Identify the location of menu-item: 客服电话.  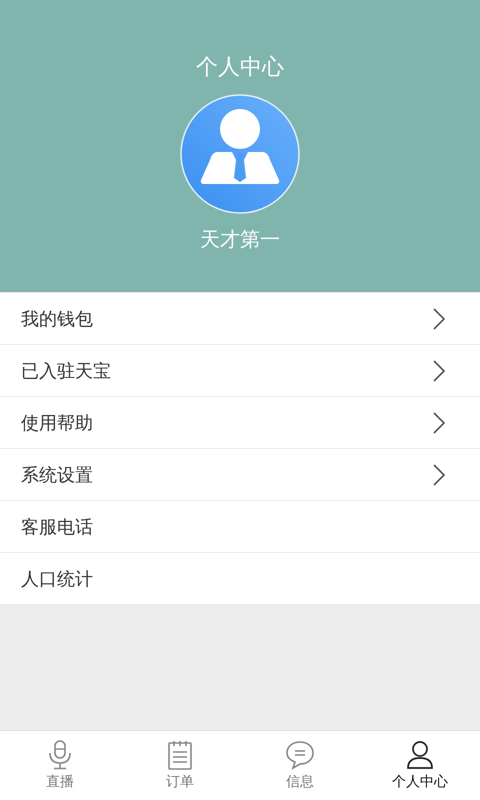
(240, 527).